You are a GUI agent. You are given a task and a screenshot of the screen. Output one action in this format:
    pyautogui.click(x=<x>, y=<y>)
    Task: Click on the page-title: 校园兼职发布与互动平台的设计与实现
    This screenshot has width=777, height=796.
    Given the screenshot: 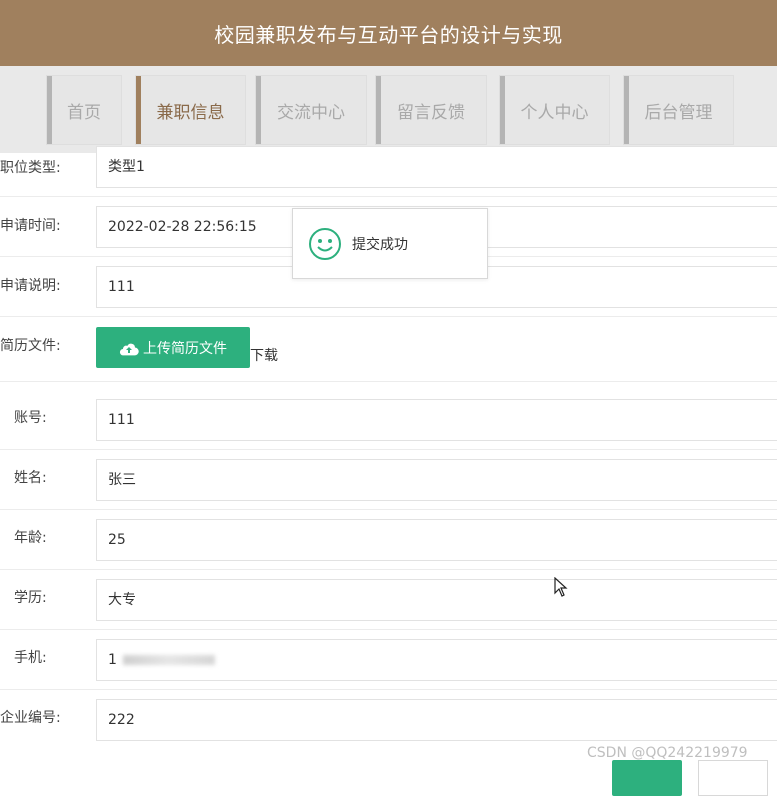 What is the action you would take?
    pyautogui.click(x=388, y=34)
    